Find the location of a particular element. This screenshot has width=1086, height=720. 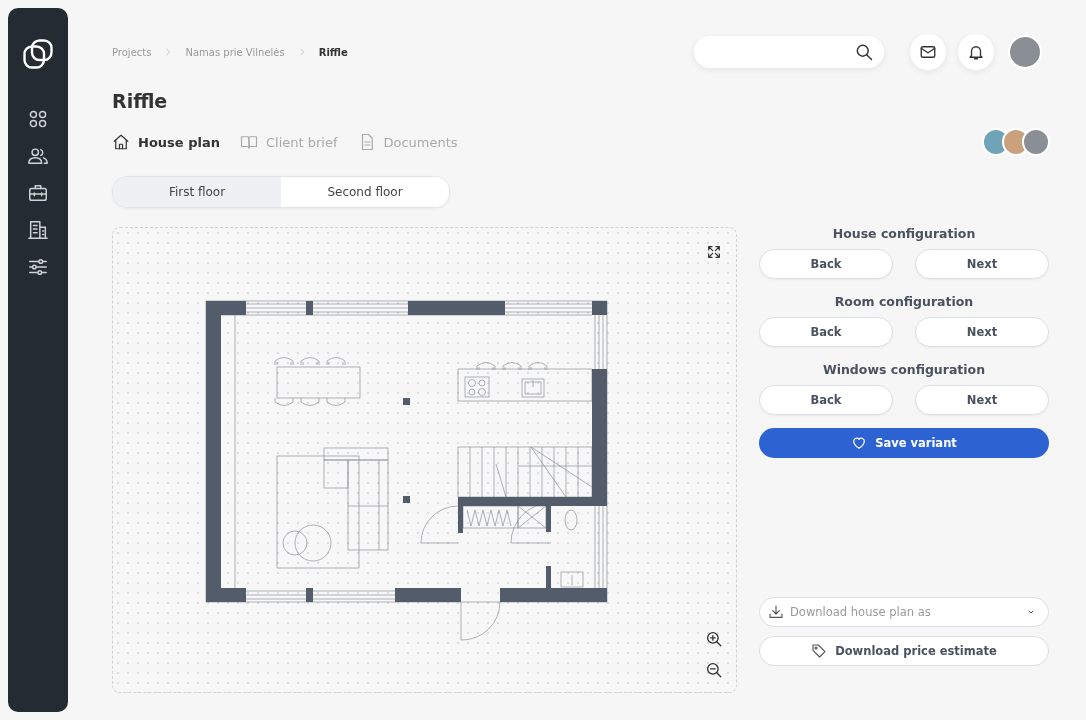

notifications-button is located at coordinates (976, 52).